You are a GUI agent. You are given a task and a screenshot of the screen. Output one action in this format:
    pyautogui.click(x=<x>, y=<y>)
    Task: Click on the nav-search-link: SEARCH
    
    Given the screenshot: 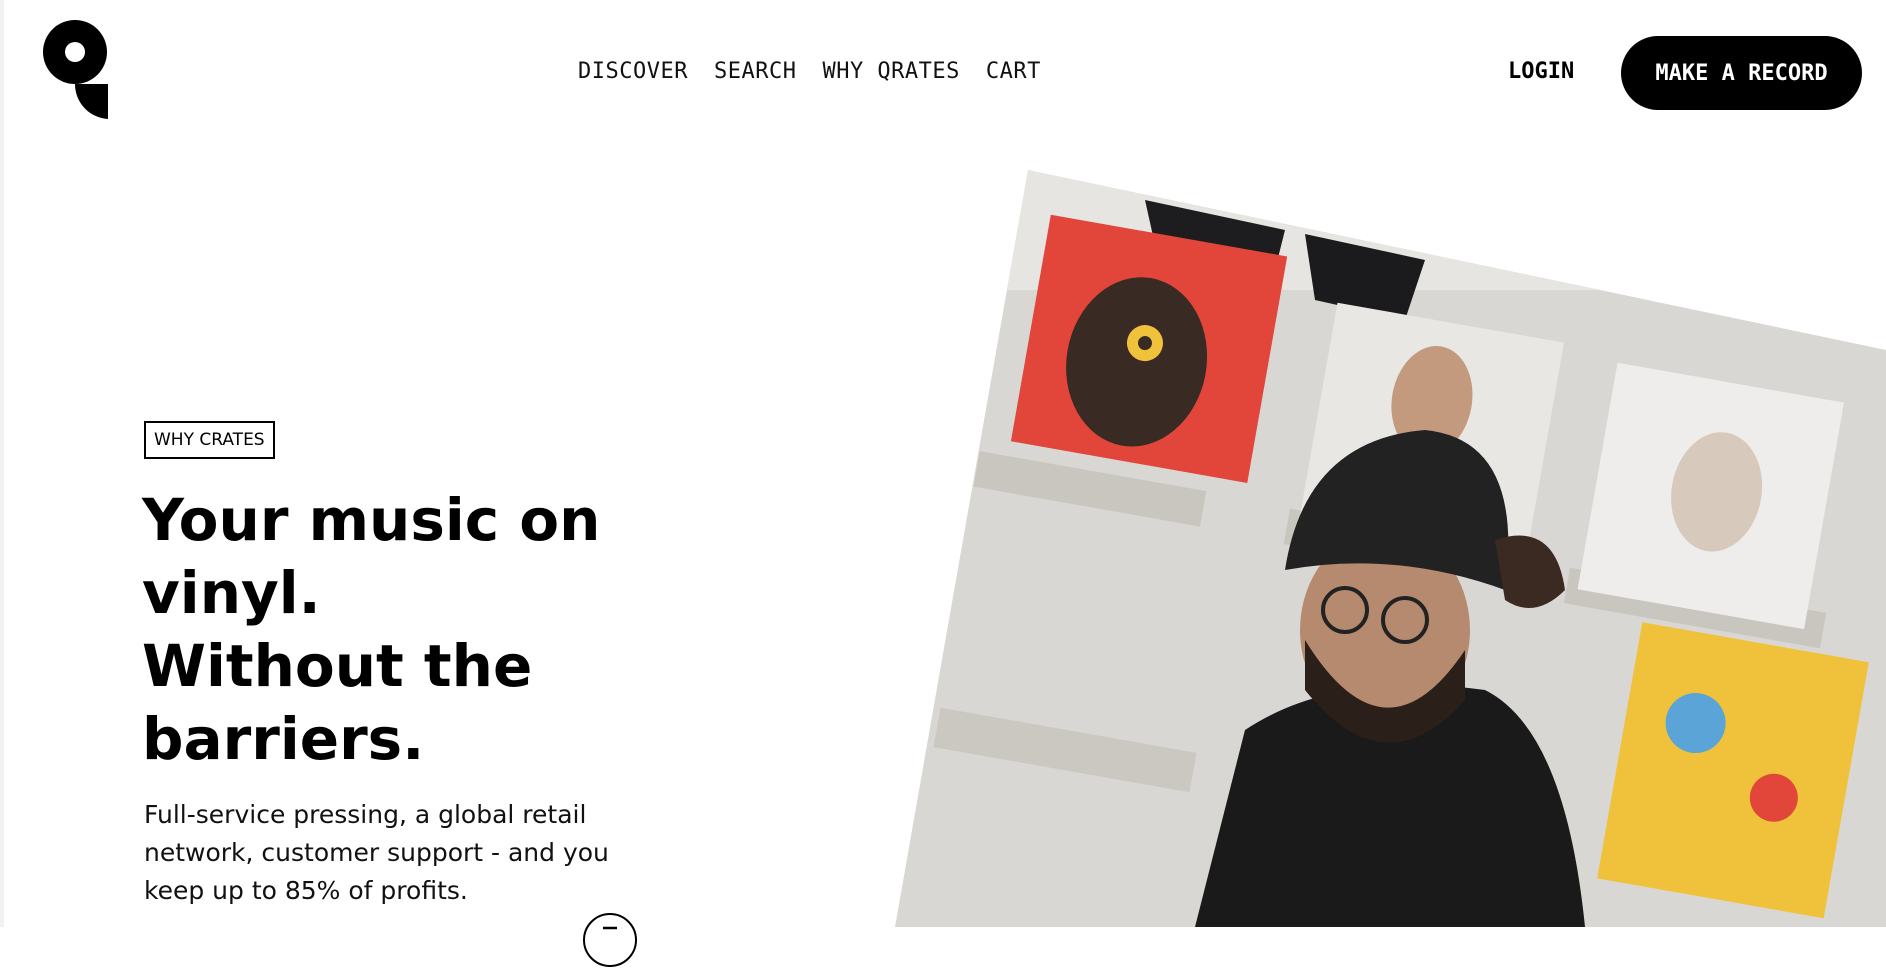 What is the action you would take?
    pyautogui.click(x=755, y=71)
    